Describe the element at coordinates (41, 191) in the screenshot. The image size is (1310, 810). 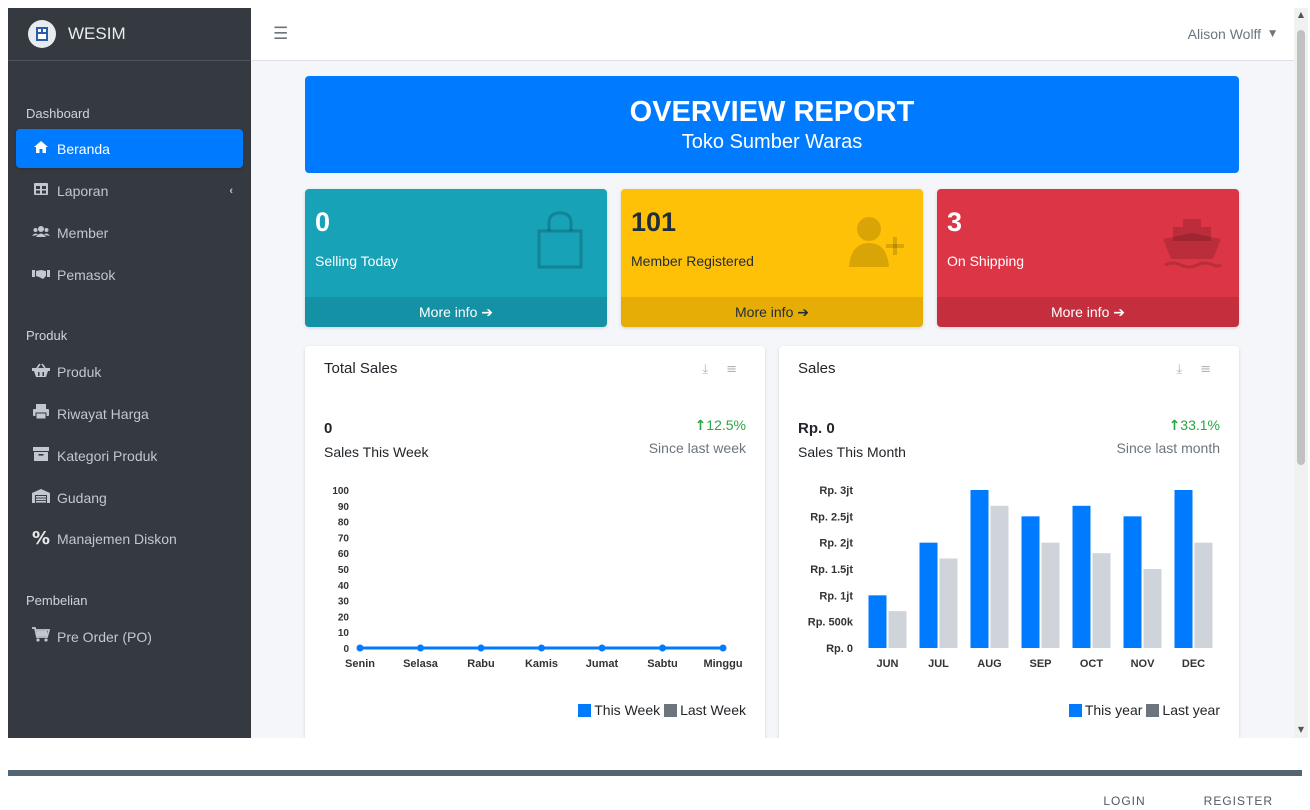
I see `table-icon` at that location.